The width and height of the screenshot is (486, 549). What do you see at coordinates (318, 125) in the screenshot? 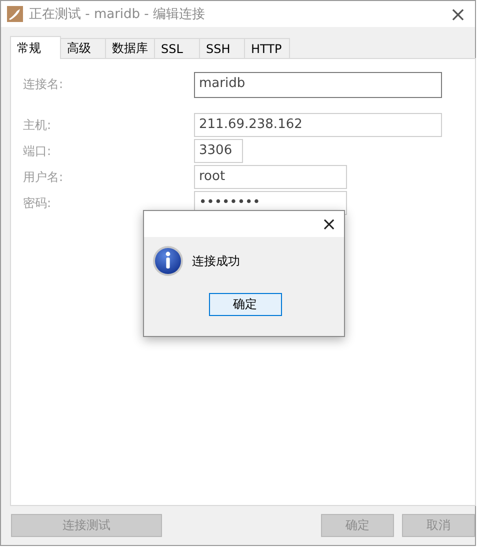
I see `input-field: 211.69.238.162` at bounding box center [318, 125].